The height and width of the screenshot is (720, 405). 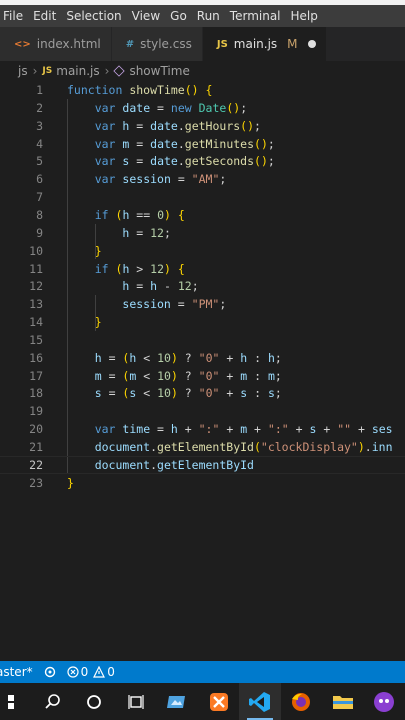 What do you see at coordinates (178, 16) in the screenshot?
I see `menu-item-go: Go` at bounding box center [178, 16].